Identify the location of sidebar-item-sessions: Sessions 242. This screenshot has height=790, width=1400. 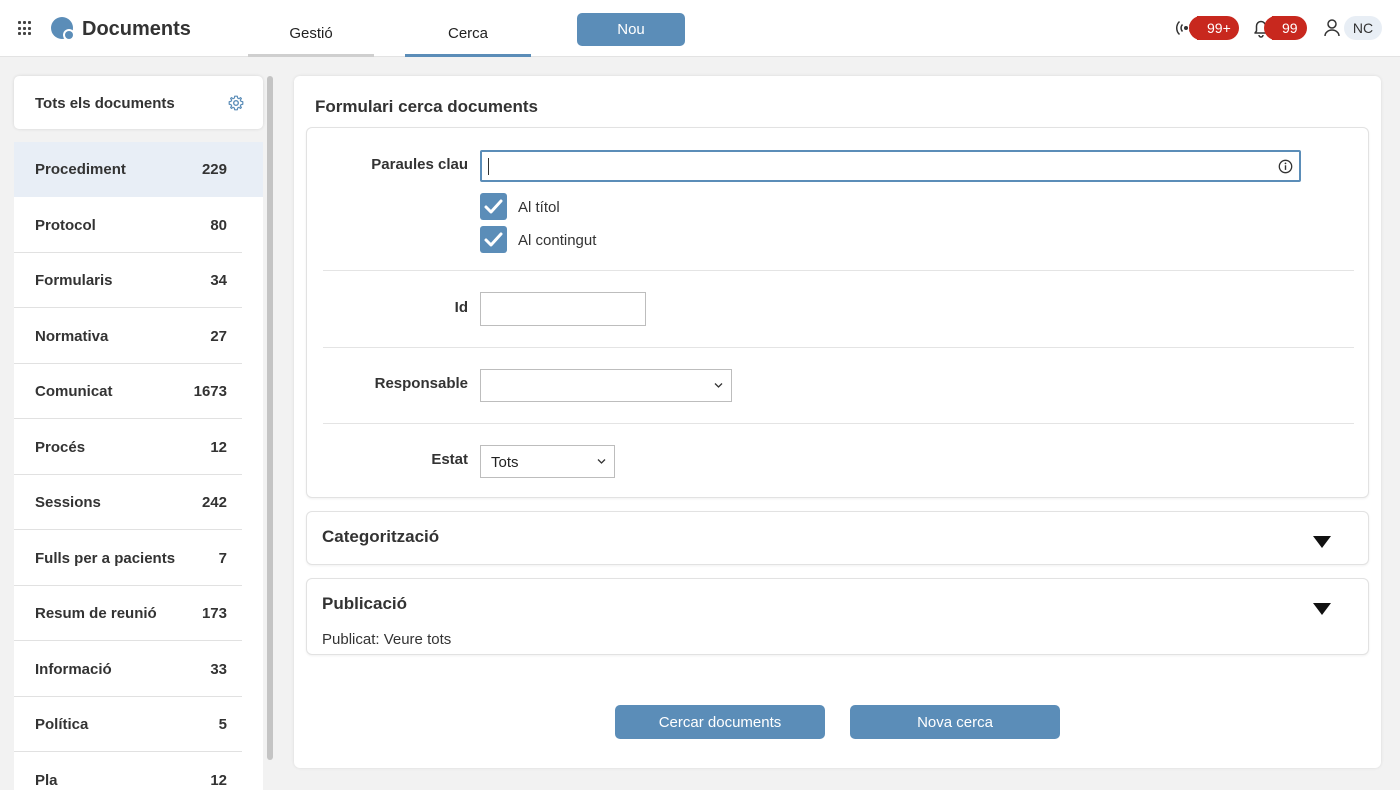
(138, 502).